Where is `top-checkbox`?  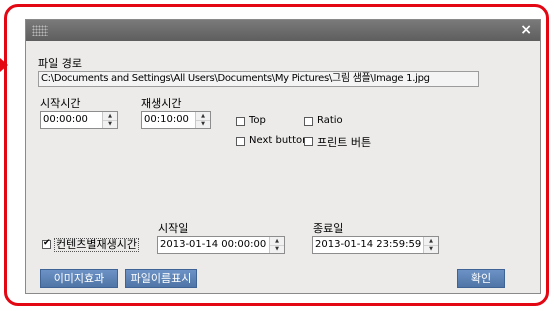 top-checkbox is located at coordinates (240, 121).